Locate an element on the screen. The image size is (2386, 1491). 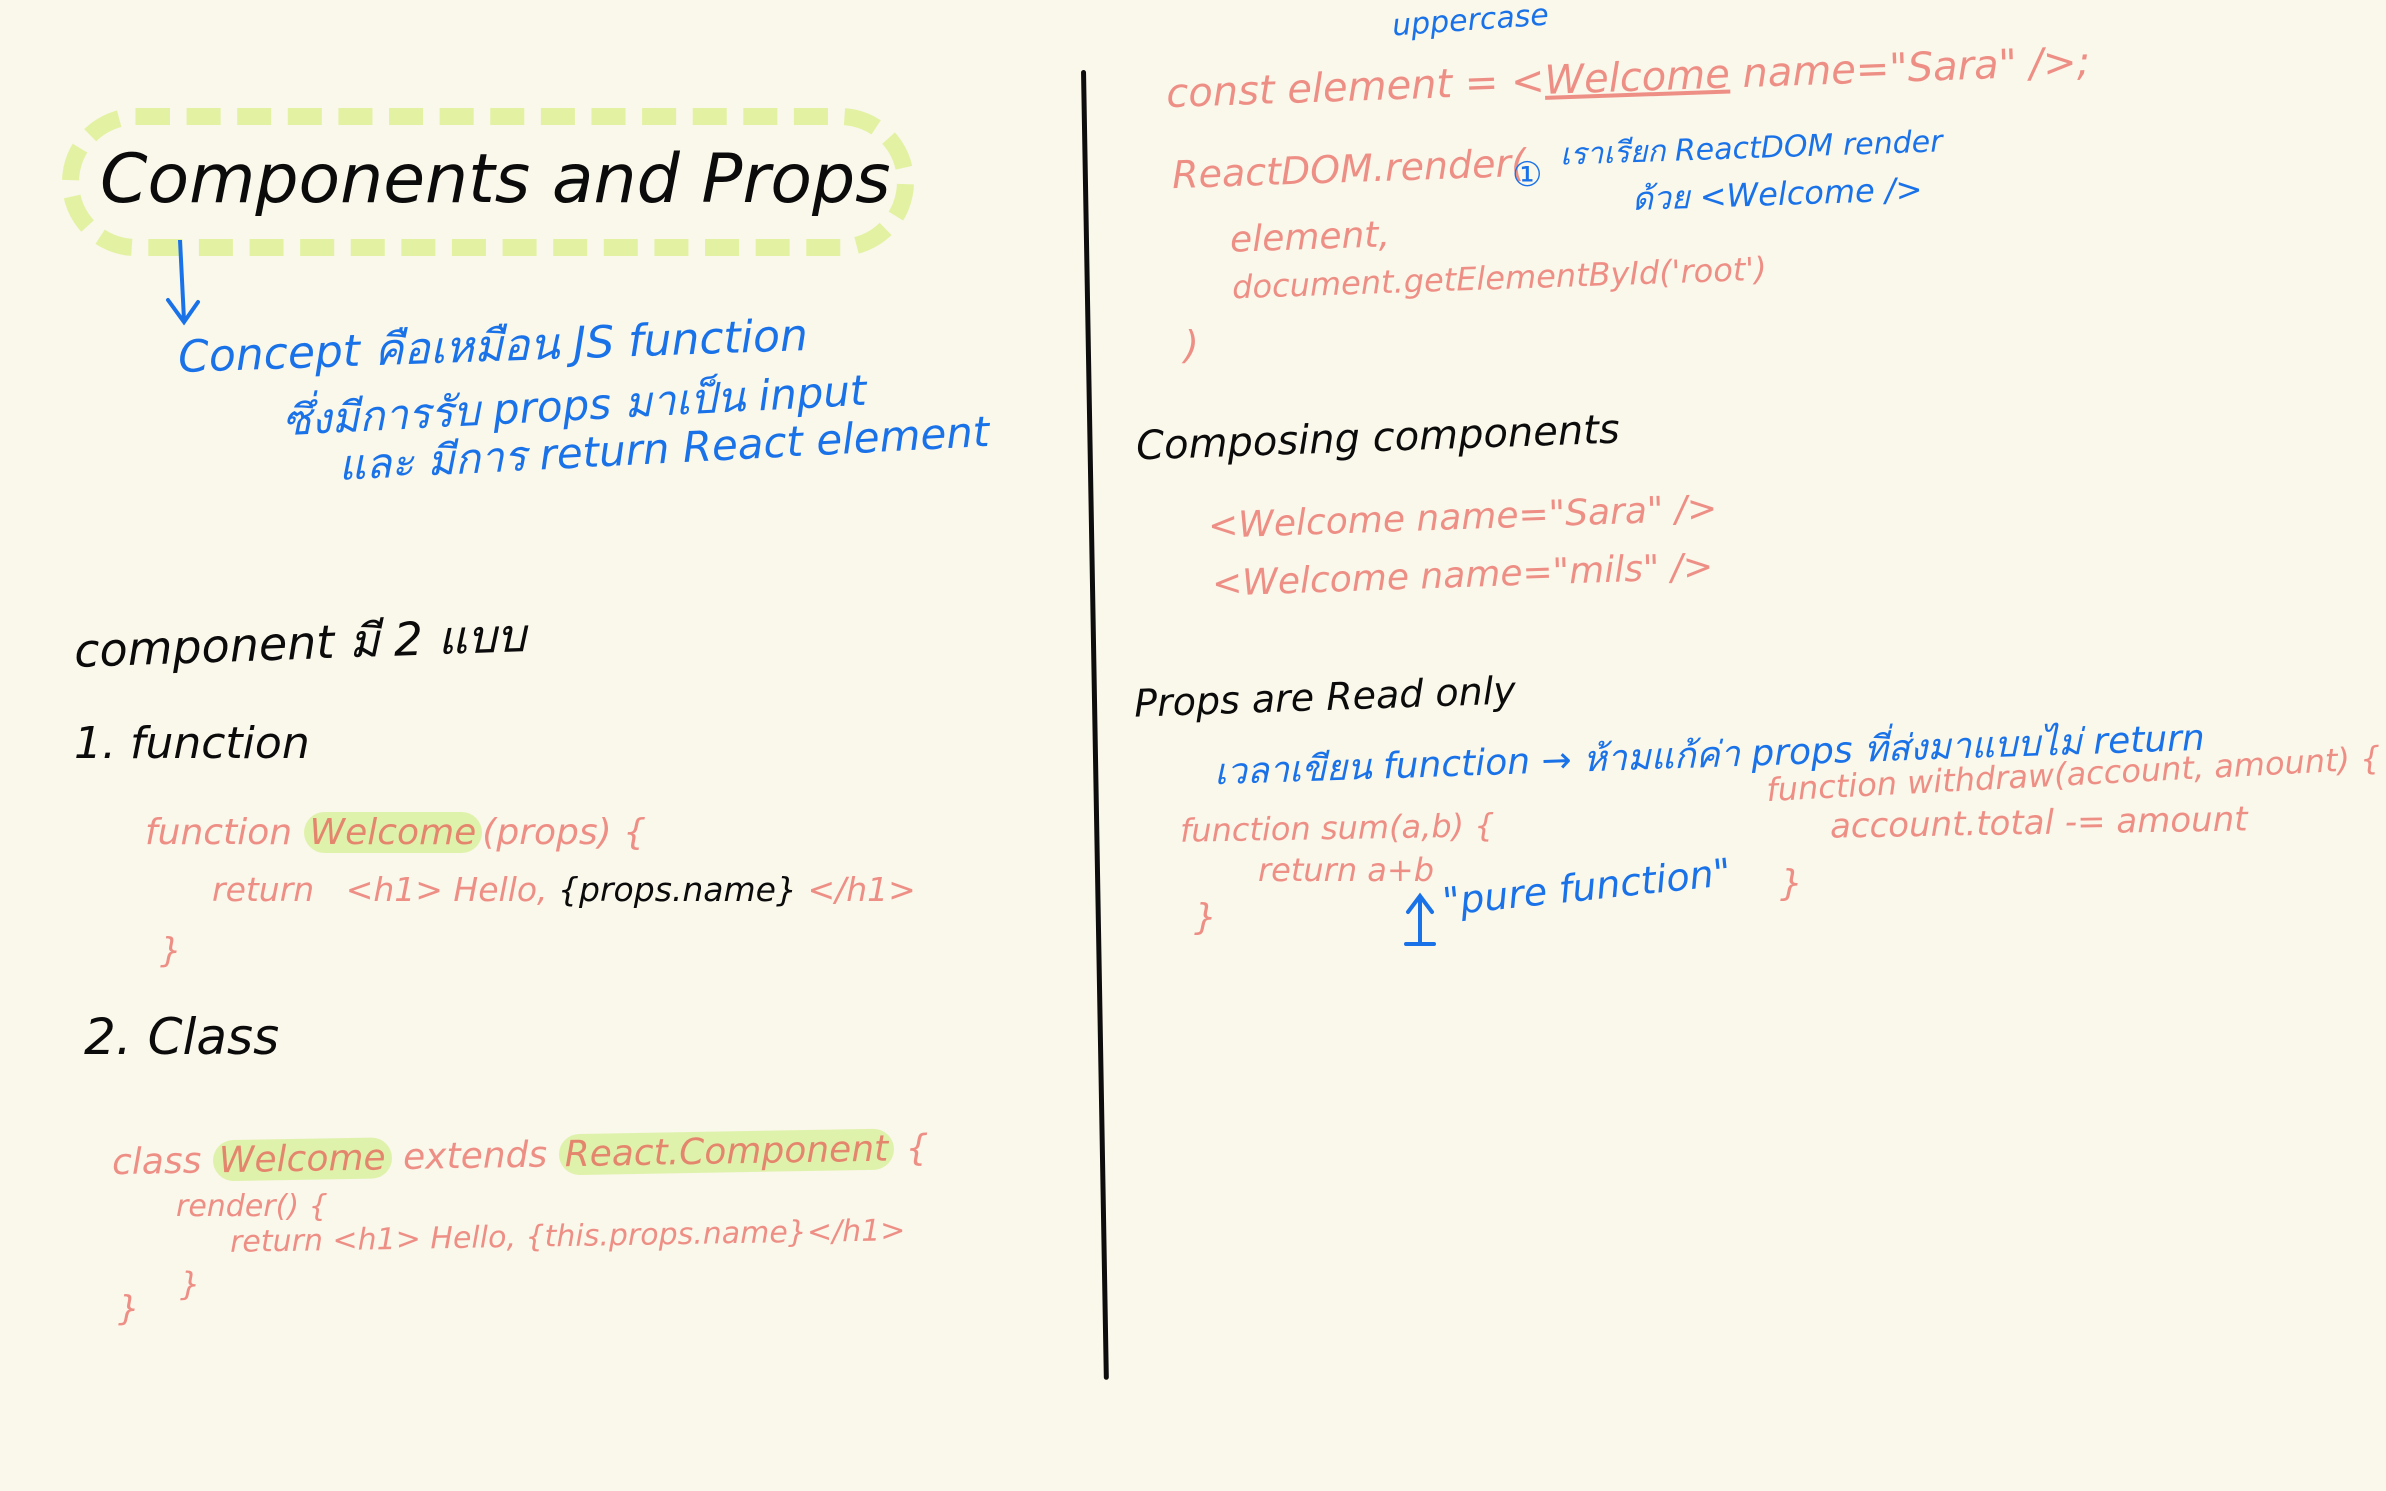
render-note-line-1: เราเรียก ReactDOM render is located at coordinates (1751, 148).